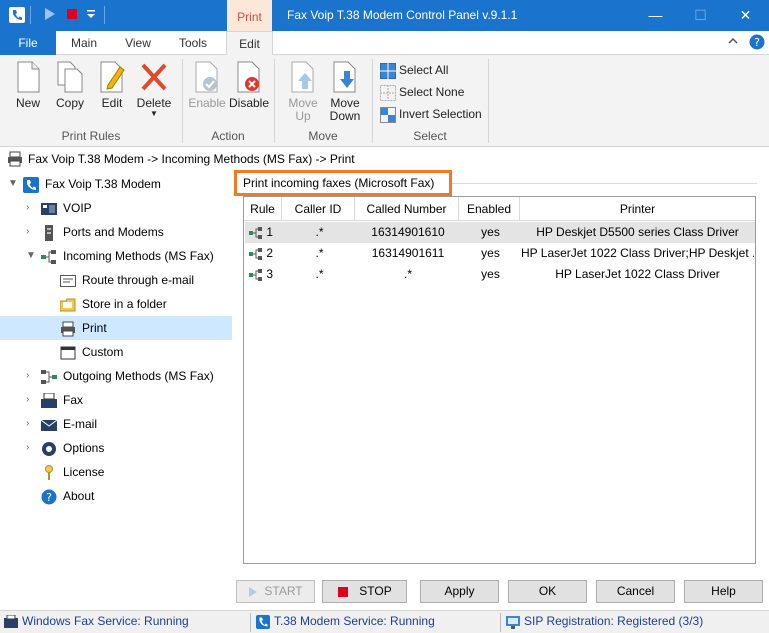 The width and height of the screenshot is (769, 633). I want to click on disable-button: Disable, so click(249, 85).